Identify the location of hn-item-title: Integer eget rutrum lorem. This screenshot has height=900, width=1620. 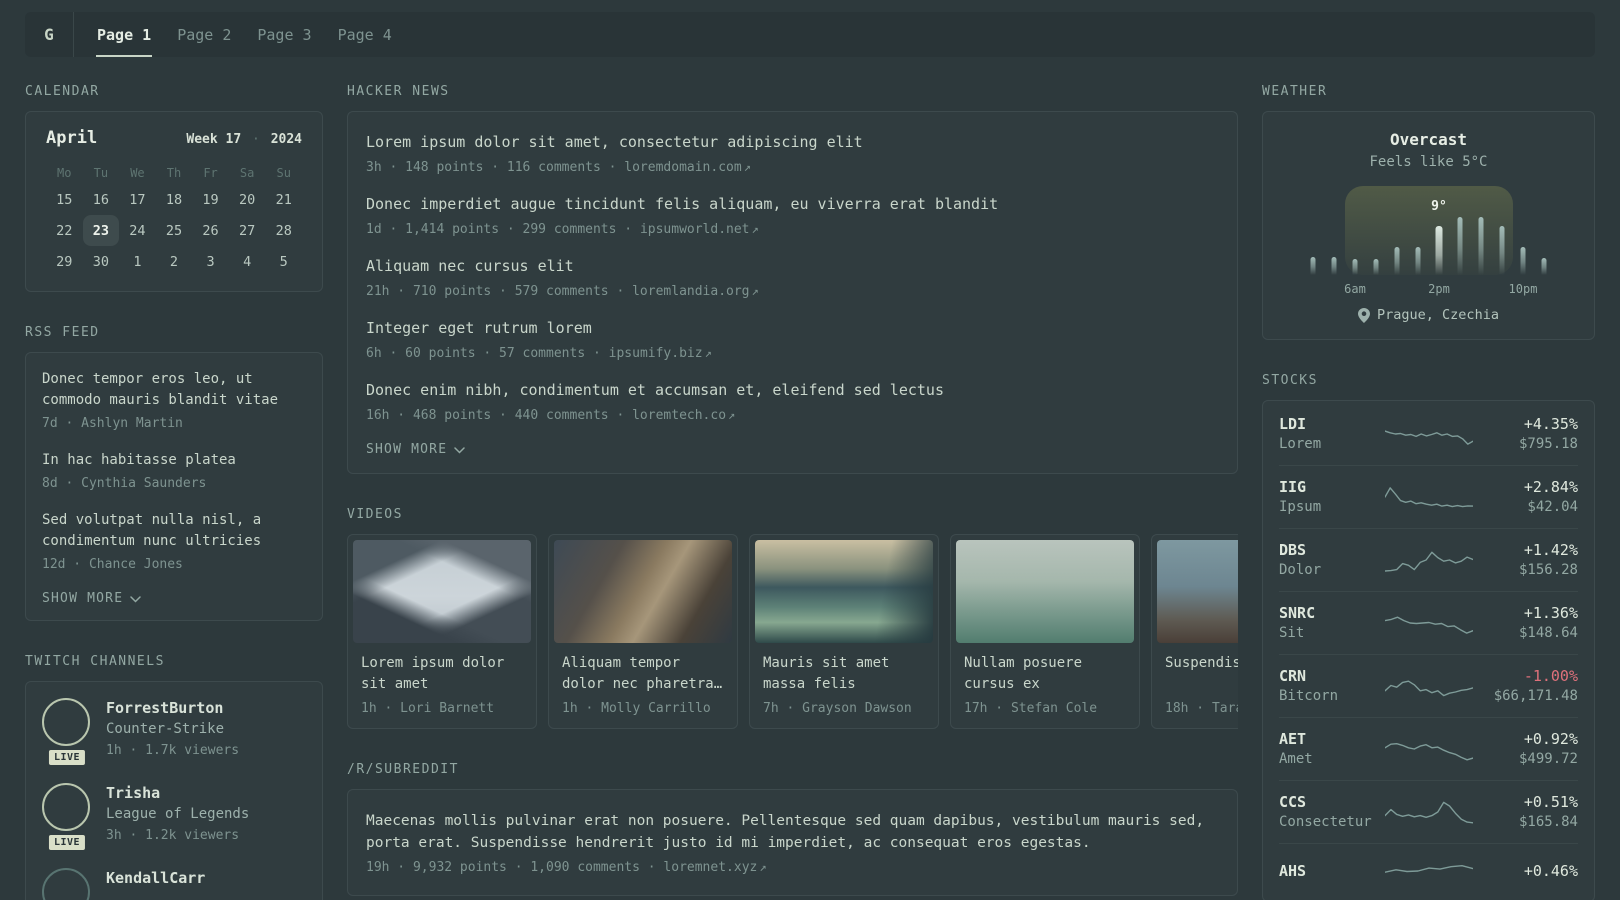
(792, 328).